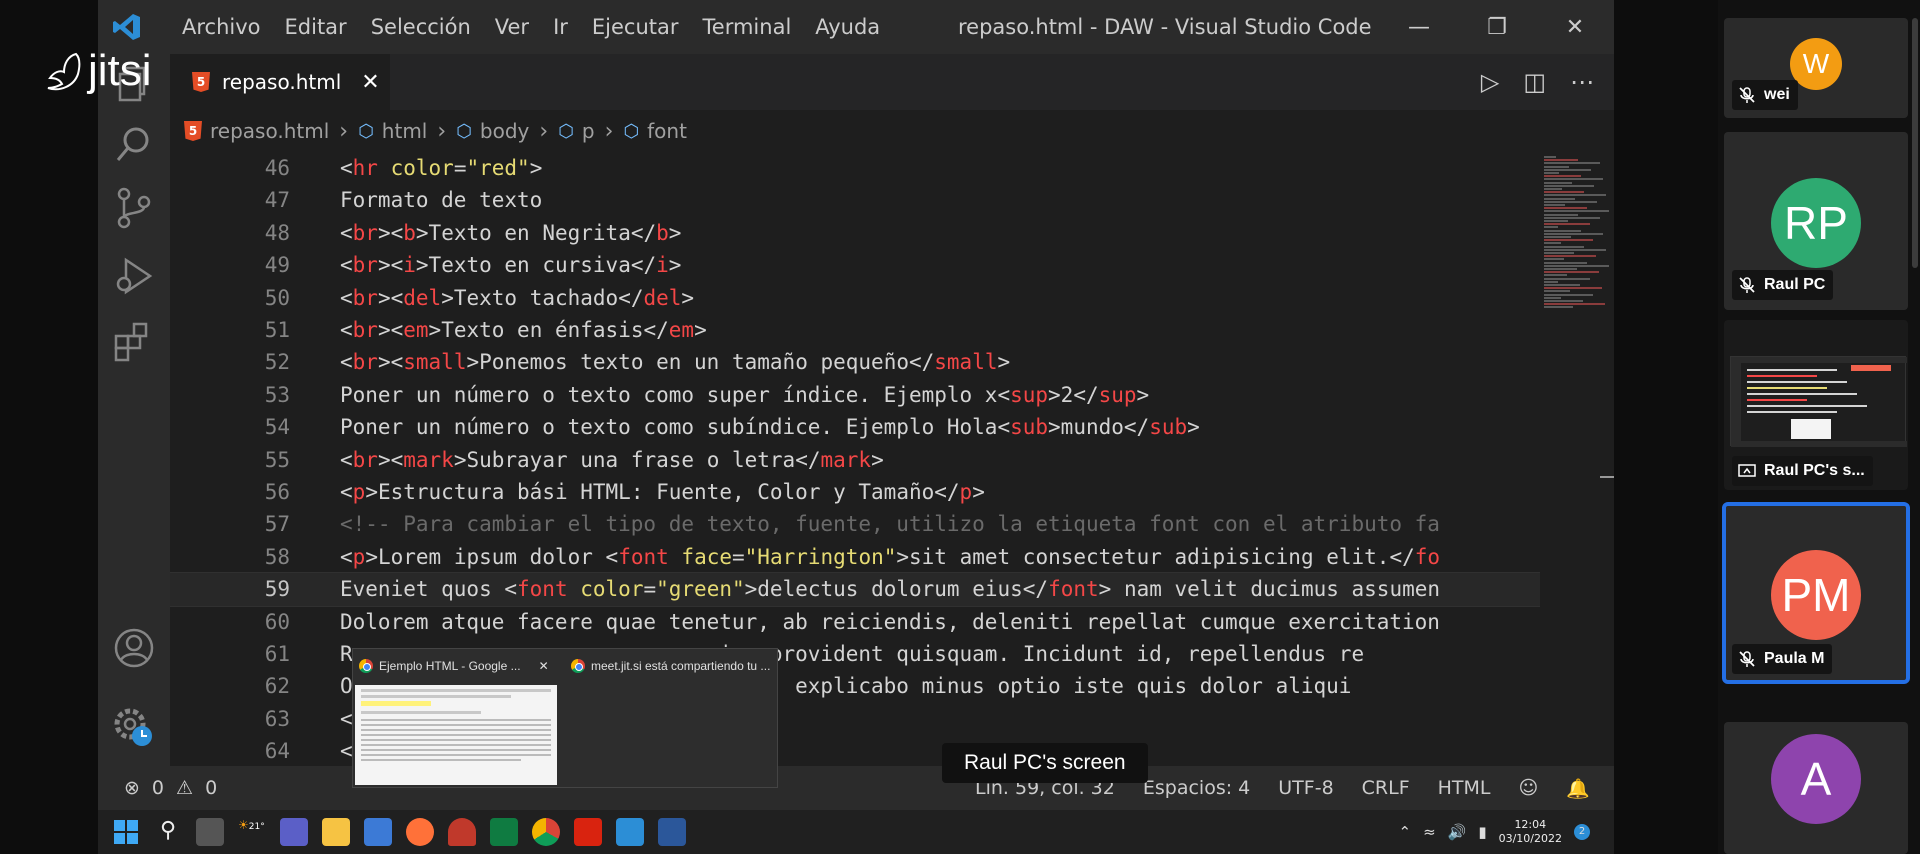 This screenshot has height=854, width=1920. I want to click on code-line: 46 <hr color="red">, so click(855, 168).